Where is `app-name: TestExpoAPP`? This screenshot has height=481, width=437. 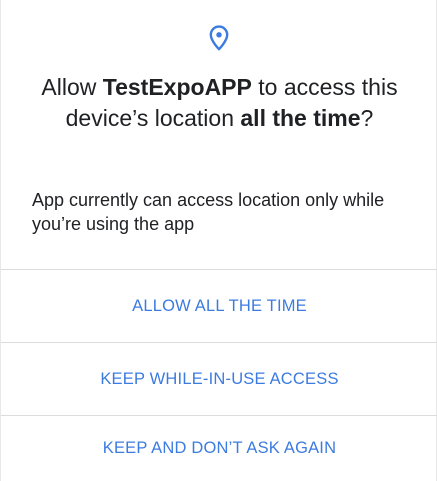 app-name: TestExpoAPP is located at coordinates (177, 87).